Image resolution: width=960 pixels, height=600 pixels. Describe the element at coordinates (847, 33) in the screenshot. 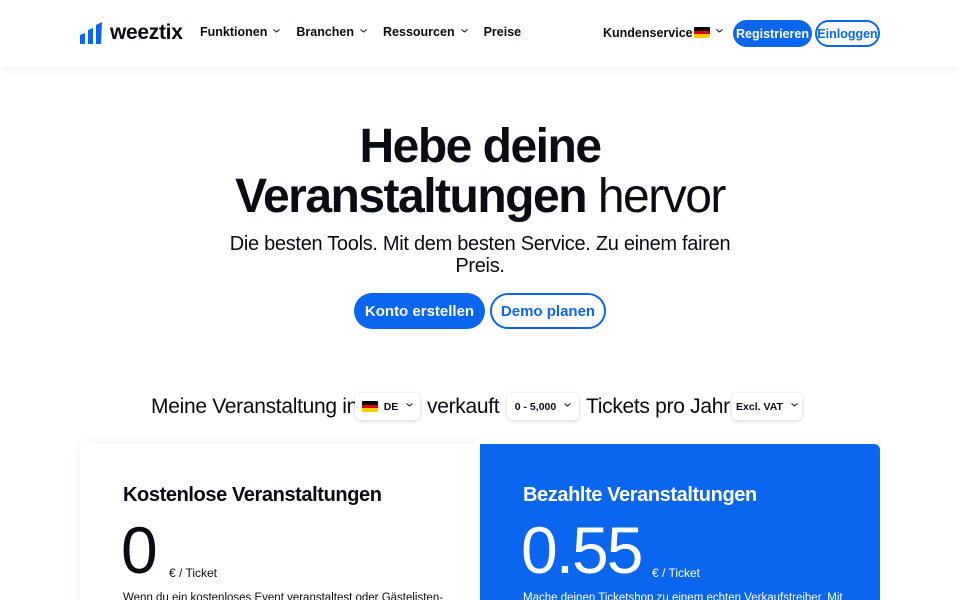

I see `login-button: Einloggen` at that location.